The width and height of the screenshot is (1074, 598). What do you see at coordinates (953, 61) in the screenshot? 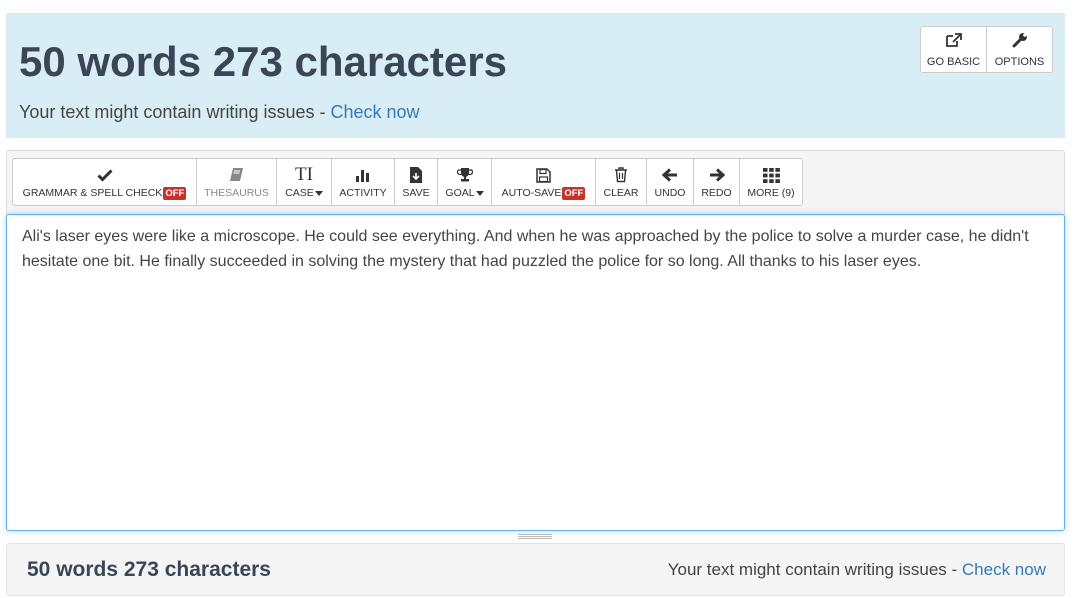
I see `go-basic-label: GO BASIC` at bounding box center [953, 61].